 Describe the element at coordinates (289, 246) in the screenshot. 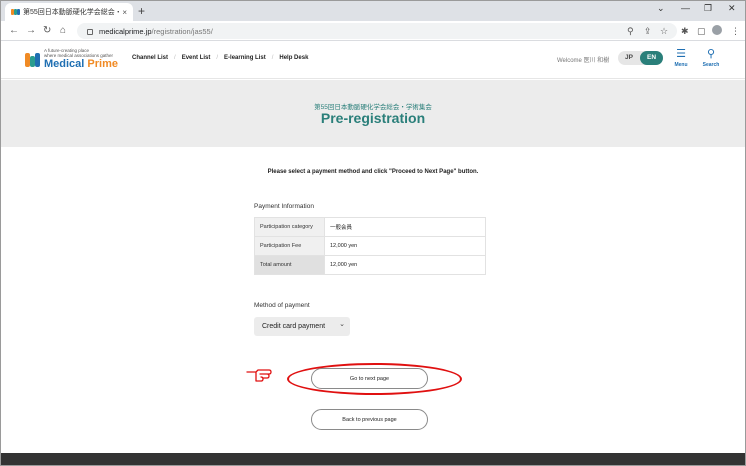

I see `row-label: Participation Fee` at that location.